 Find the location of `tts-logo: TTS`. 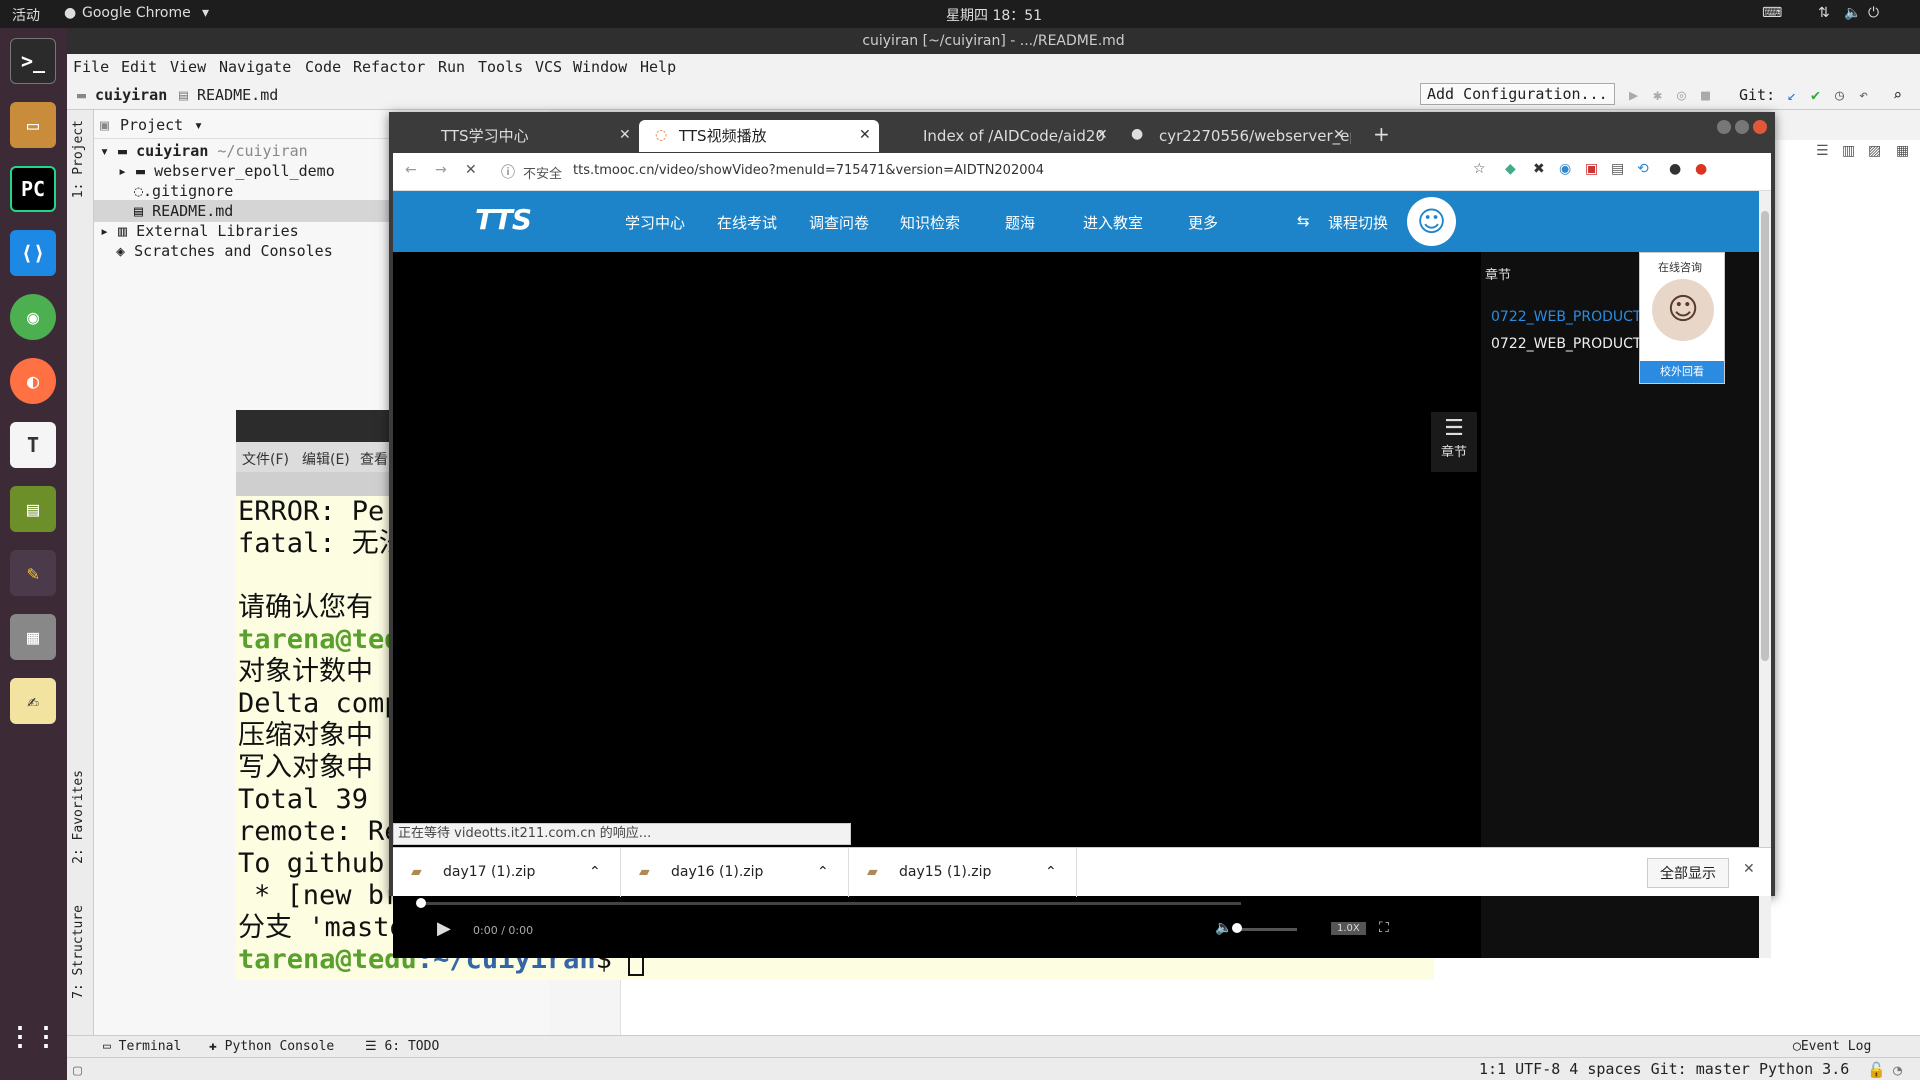

tts-logo: TTS is located at coordinates (503, 219).